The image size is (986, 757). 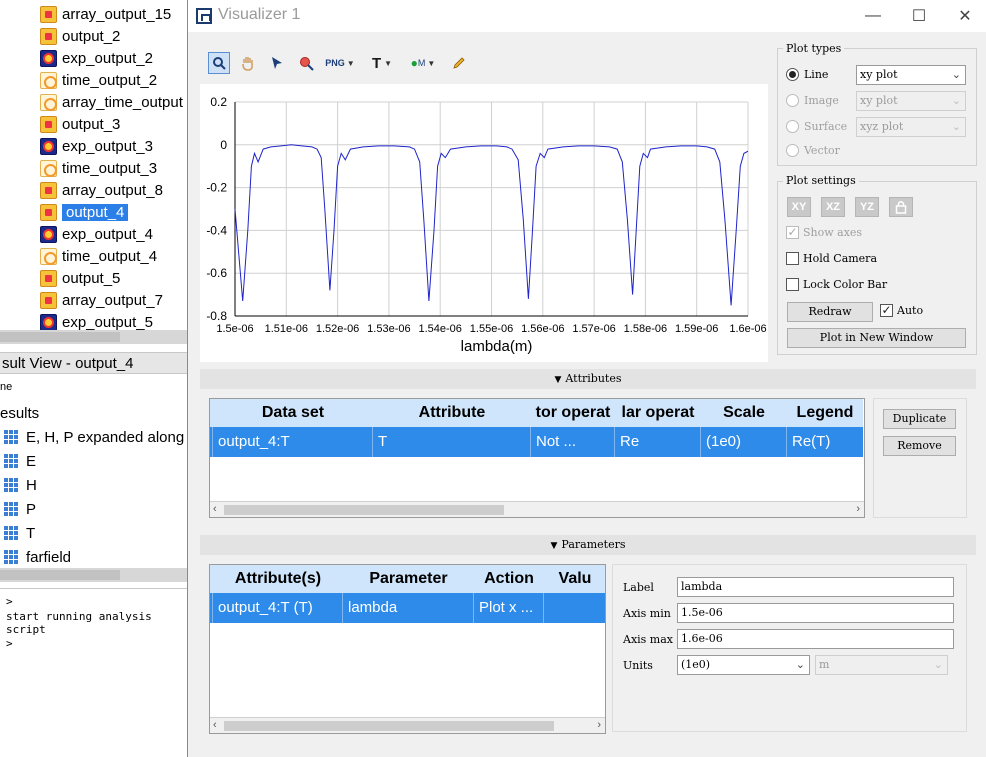 I want to click on image-radio, so click(x=792, y=100).